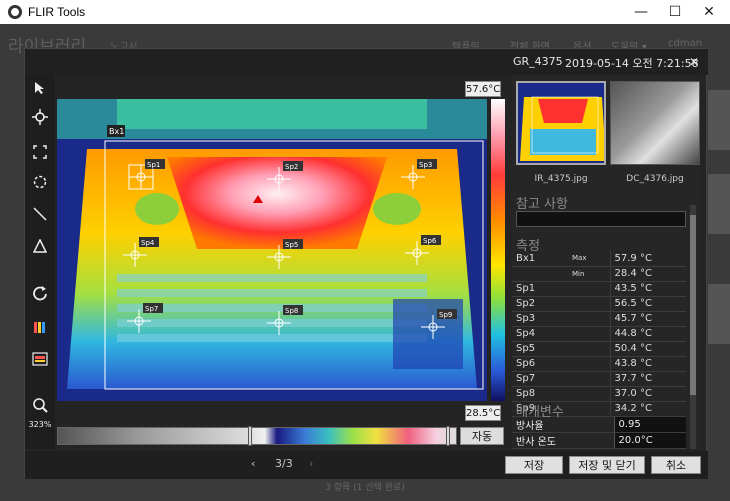 The image size is (730, 501). I want to click on file-name: GR_4375, so click(538, 61).